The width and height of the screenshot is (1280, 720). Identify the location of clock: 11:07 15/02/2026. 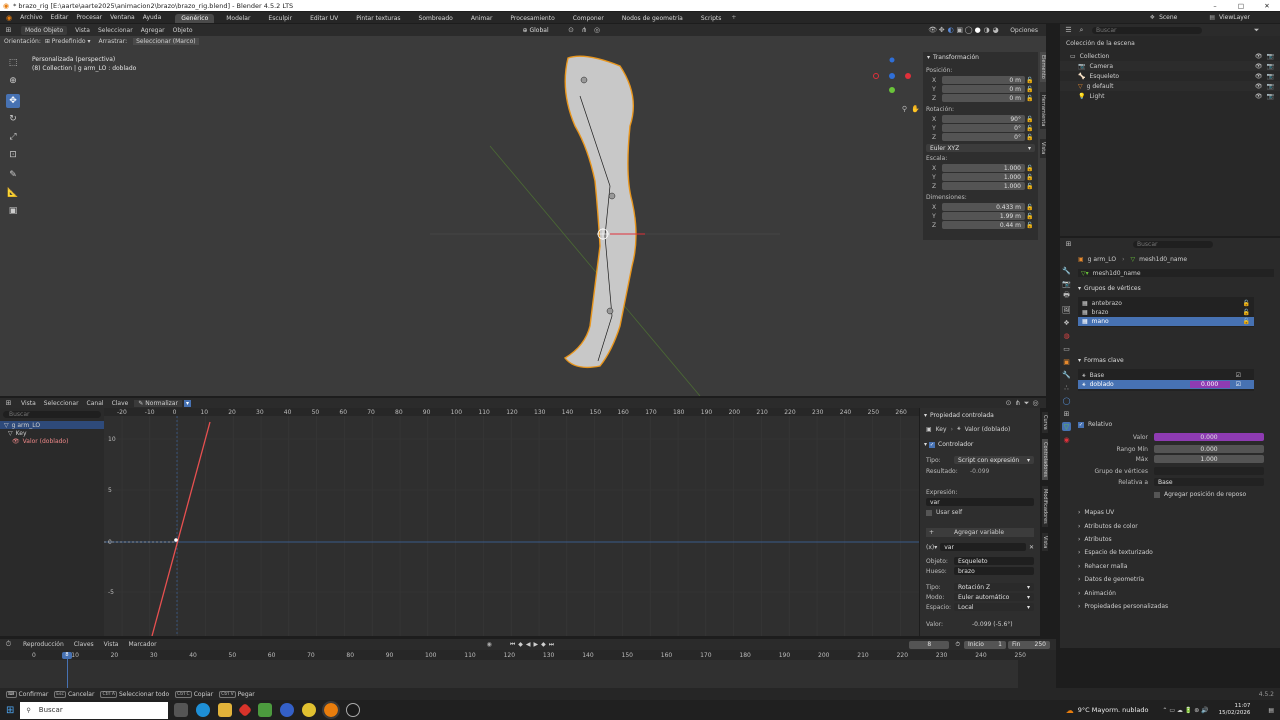
(1235, 710).